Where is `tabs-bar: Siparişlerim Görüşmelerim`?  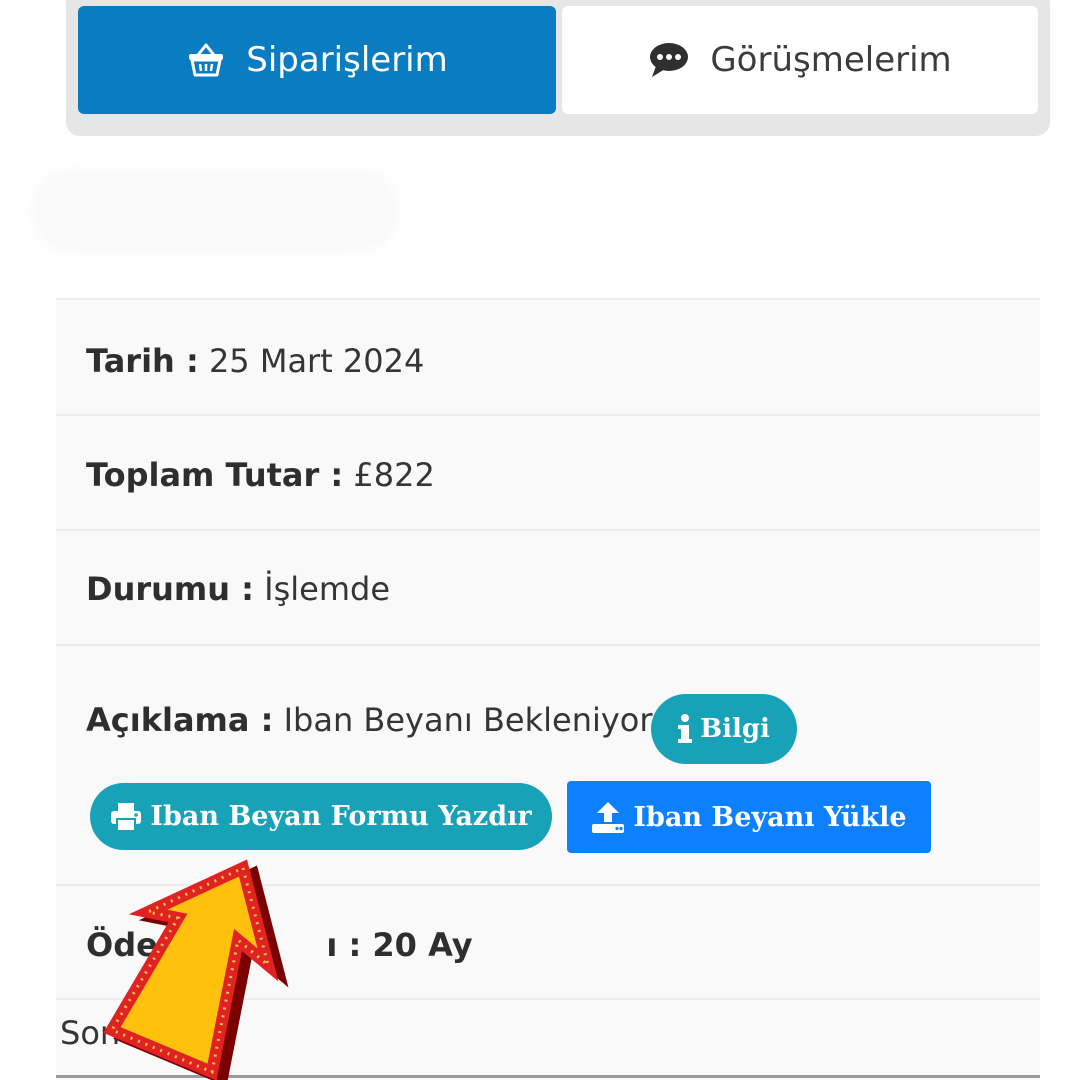
tabs-bar: Siparişlerim Görüşmelerim is located at coordinates (558, 68).